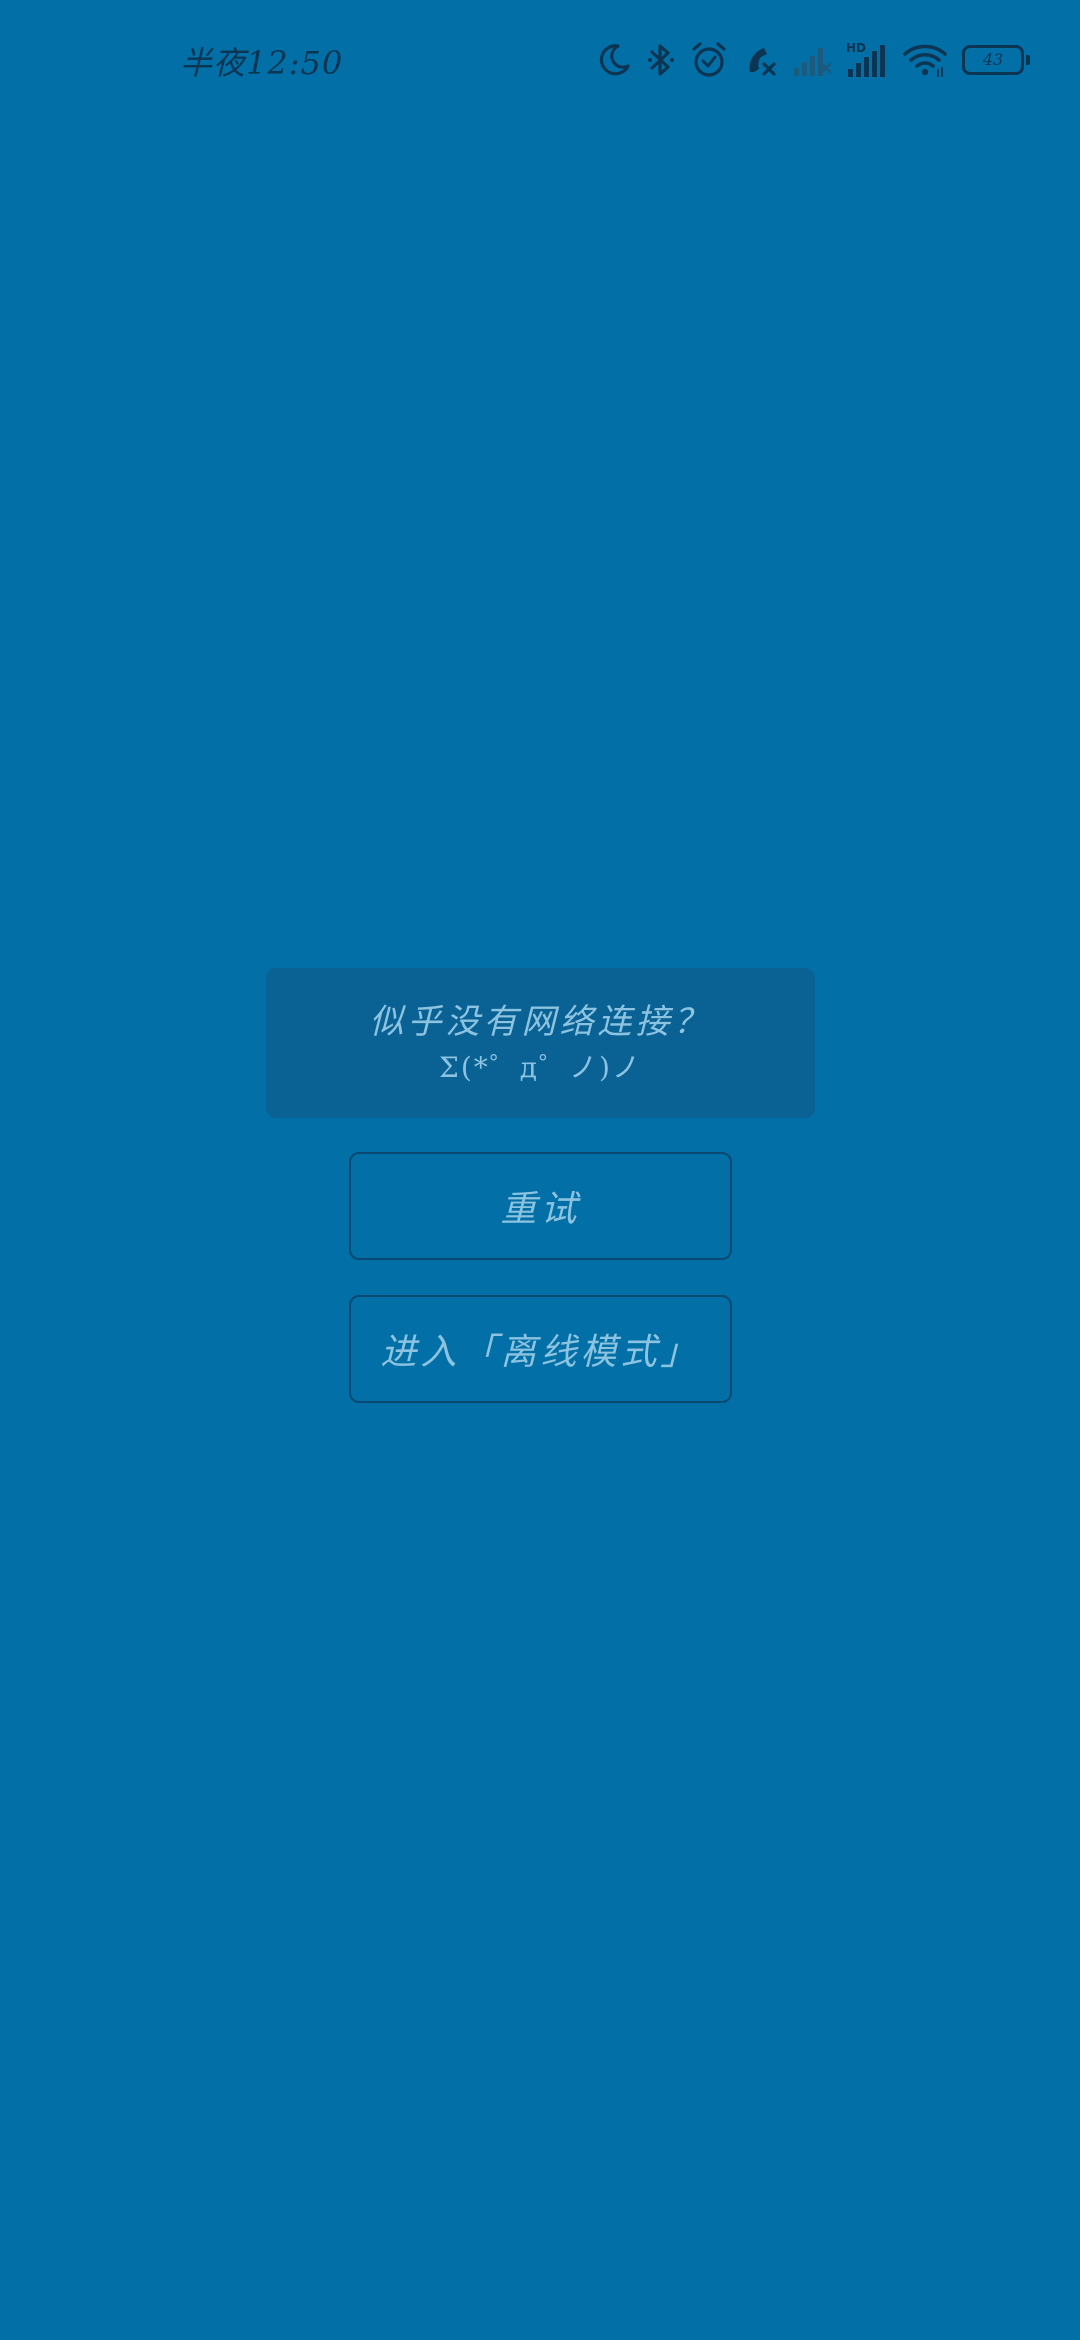 Image resolution: width=1080 pixels, height=2340 pixels. Describe the element at coordinates (540, 1206) in the screenshot. I see `retry-button: 重试` at that location.